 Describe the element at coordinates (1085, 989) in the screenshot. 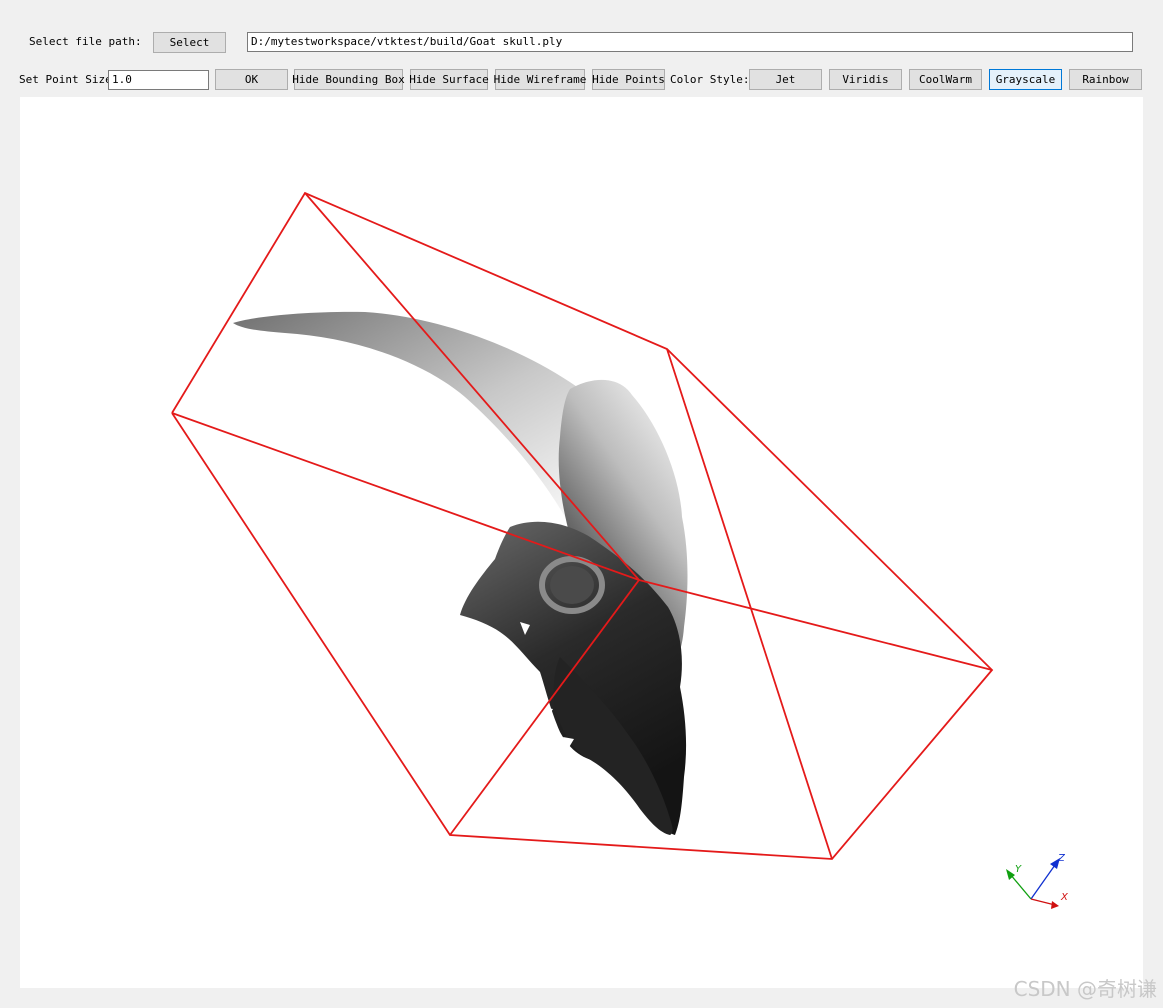

I see `csdn-watermark: CSDN @奇树谦` at that location.